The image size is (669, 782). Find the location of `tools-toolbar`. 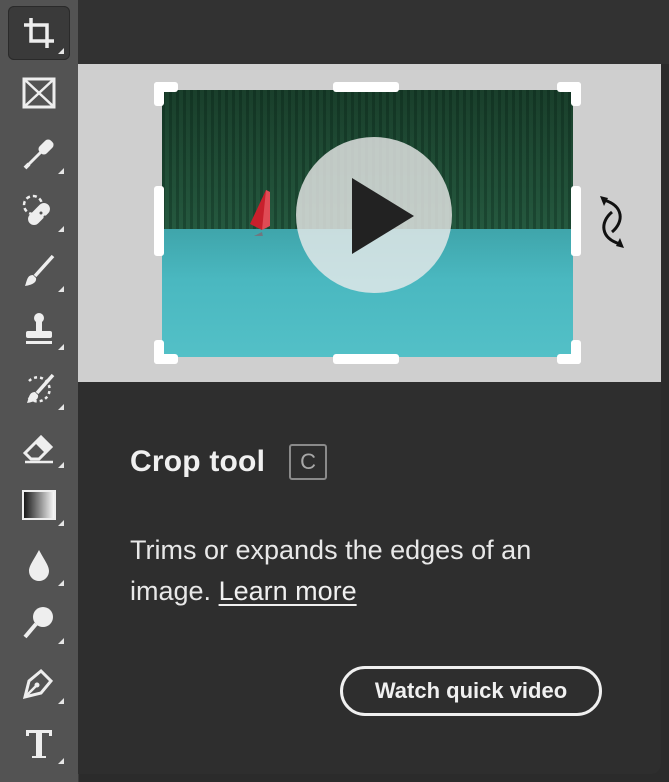

tools-toolbar is located at coordinates (39, 391).